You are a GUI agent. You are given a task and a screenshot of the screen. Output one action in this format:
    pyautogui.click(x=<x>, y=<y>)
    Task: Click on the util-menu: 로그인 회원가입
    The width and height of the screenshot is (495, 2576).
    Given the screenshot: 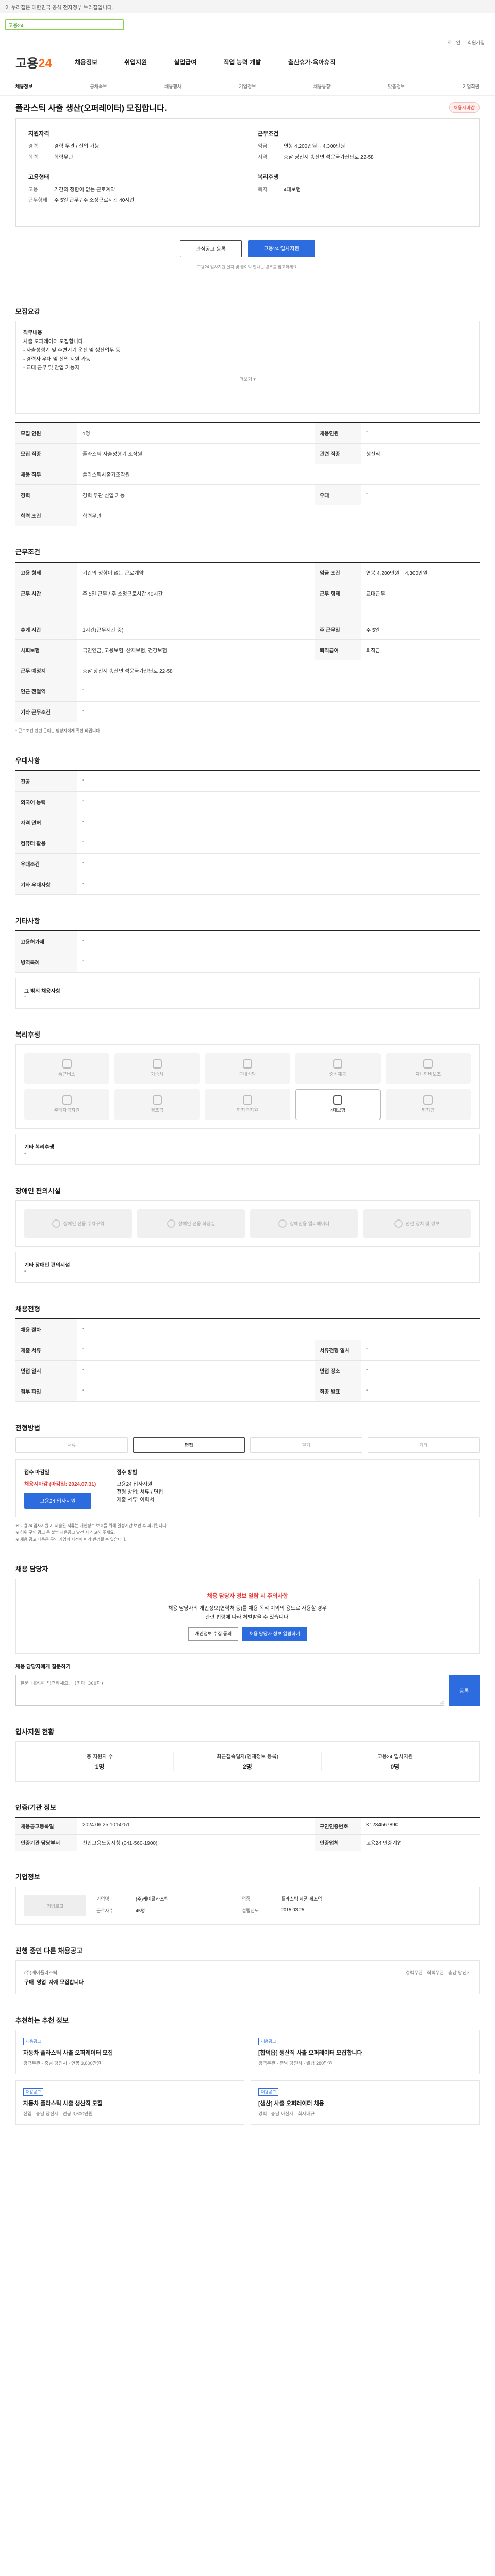 What is the action you would take?
    pyautogui.click(x=247, y=42)
    